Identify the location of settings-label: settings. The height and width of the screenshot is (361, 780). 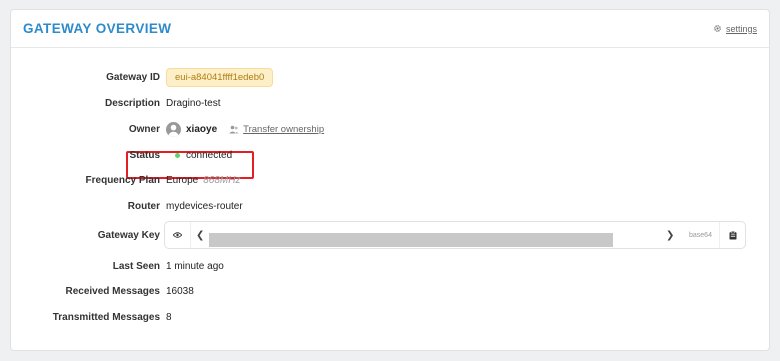
(741, 29).